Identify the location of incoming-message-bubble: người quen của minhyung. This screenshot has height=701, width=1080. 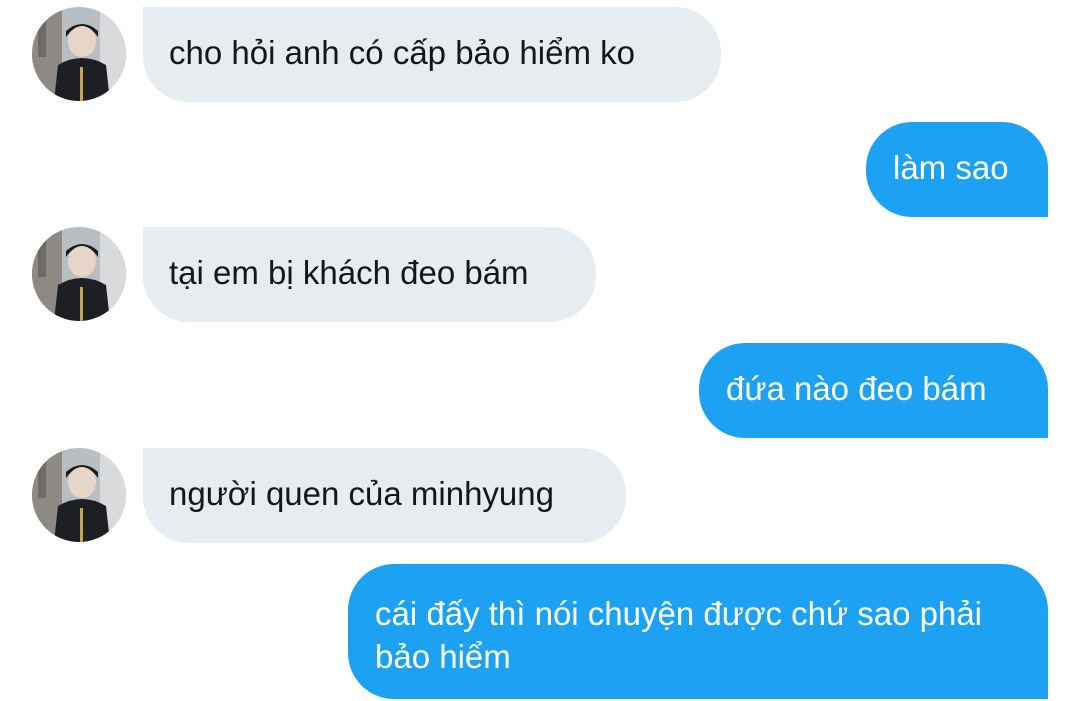
(384, 495).